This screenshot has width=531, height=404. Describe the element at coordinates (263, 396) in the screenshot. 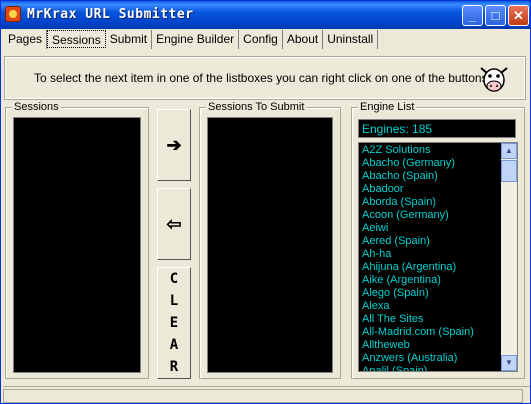

I see `status-panel` at that location.